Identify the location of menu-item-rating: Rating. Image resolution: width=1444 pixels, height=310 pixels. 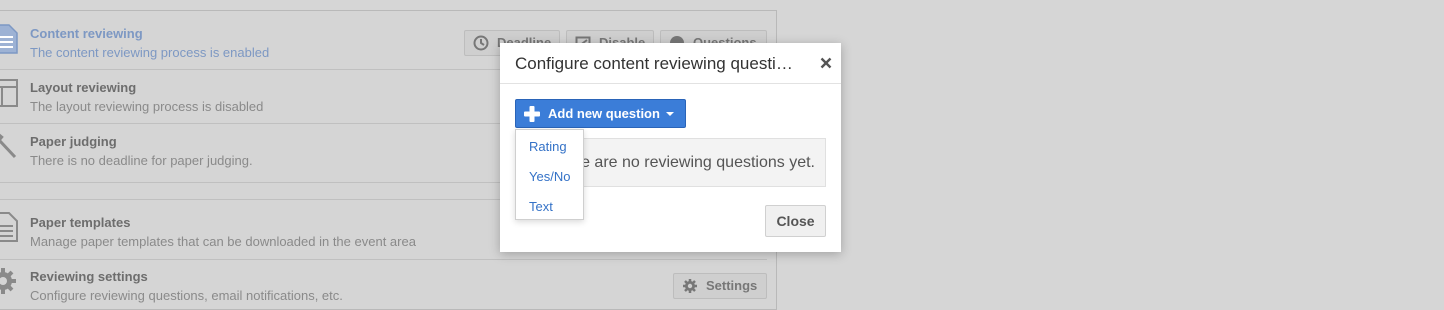
(548, 146).